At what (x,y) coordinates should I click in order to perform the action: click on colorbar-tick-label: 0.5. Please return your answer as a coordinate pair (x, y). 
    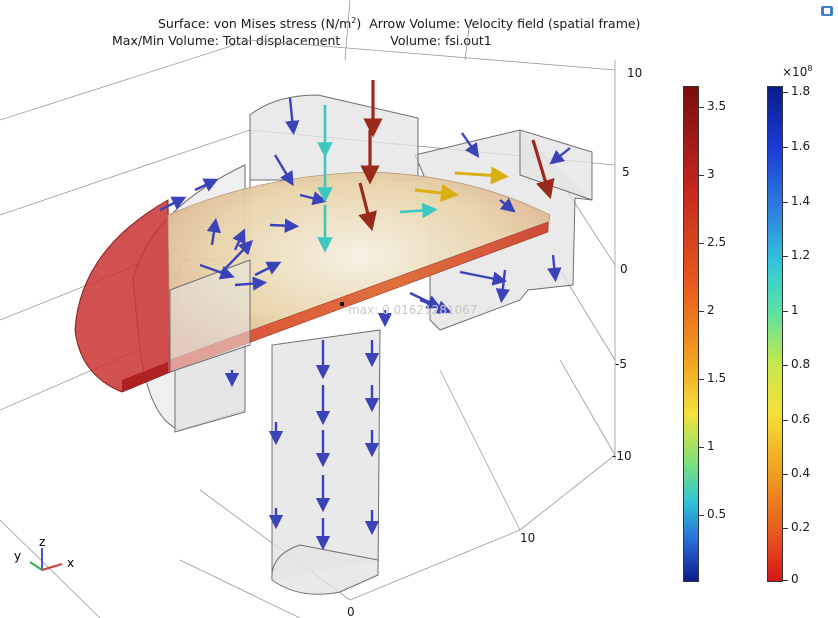
    Looking at the image, I should click on (717, 514).